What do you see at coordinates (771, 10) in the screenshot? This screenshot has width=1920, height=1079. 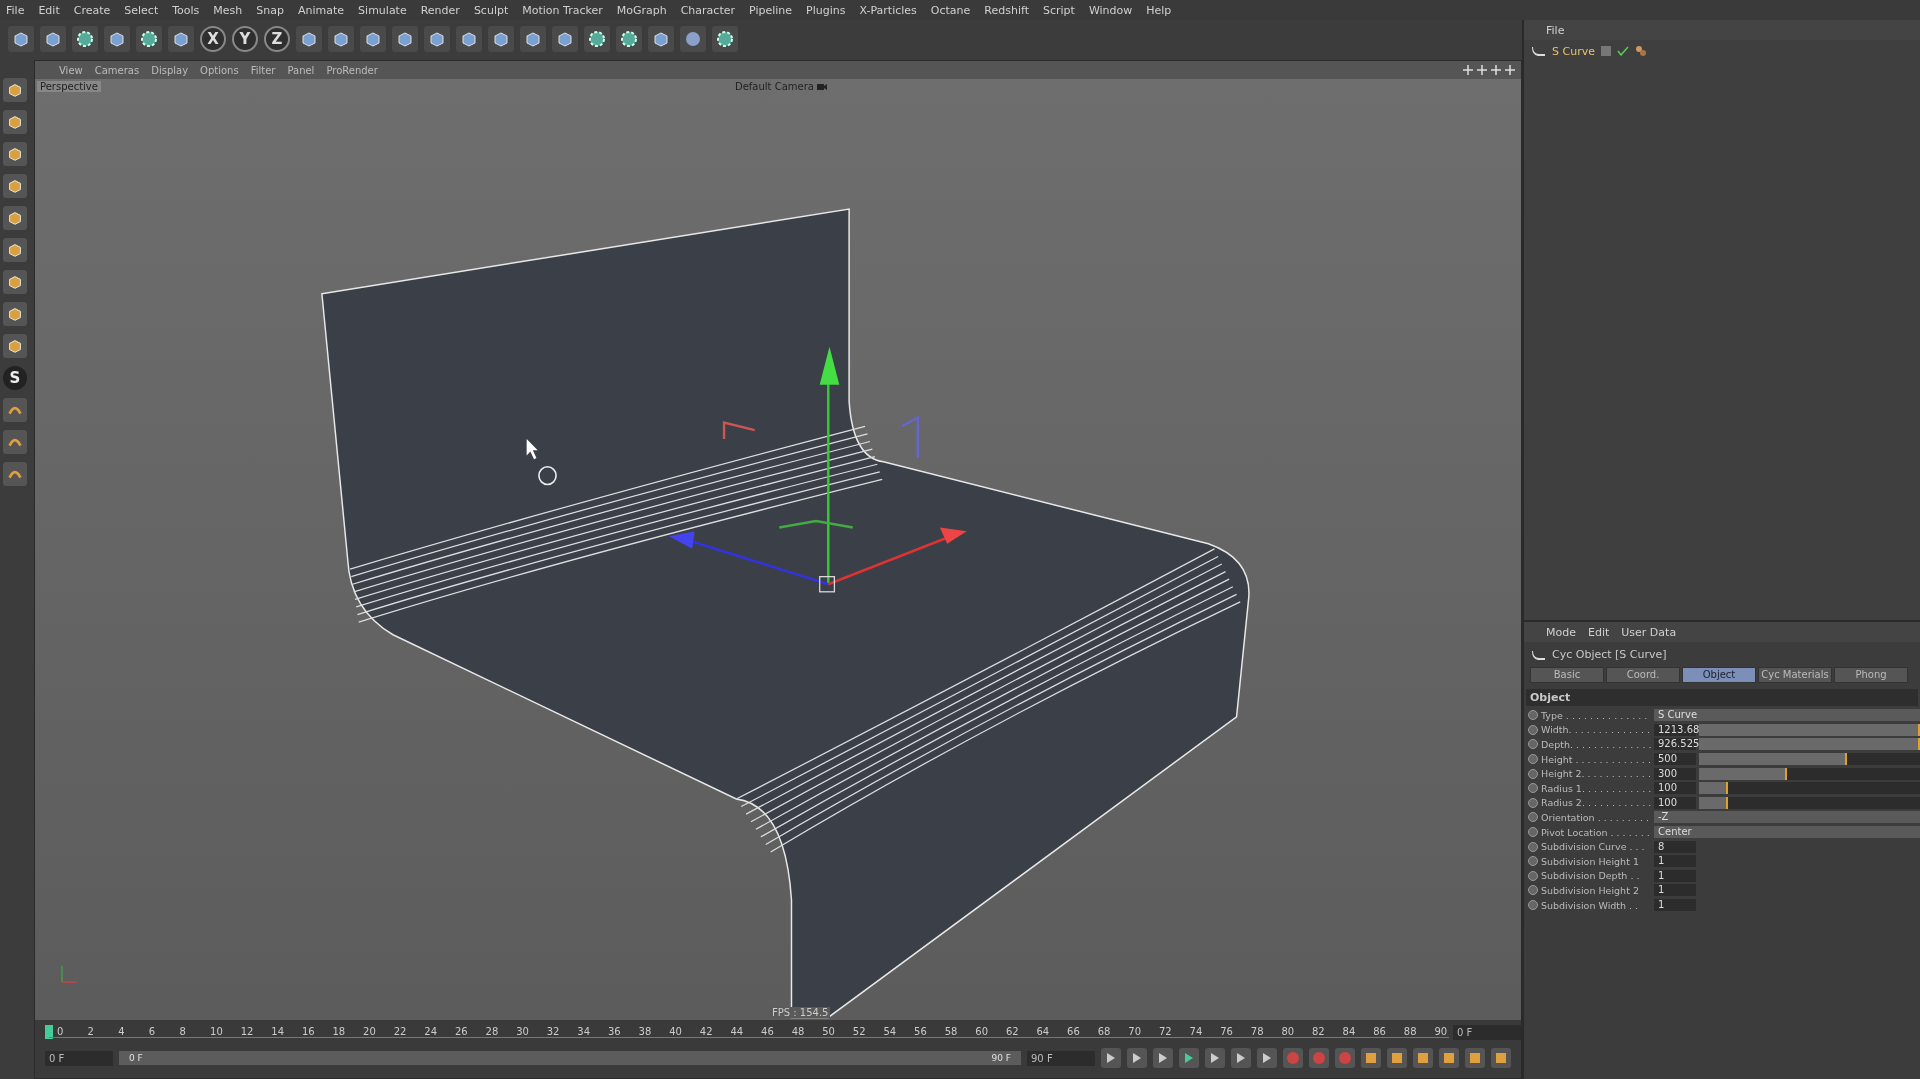 I see `menu-item: Pipeline` at bounding box center [771, 10].